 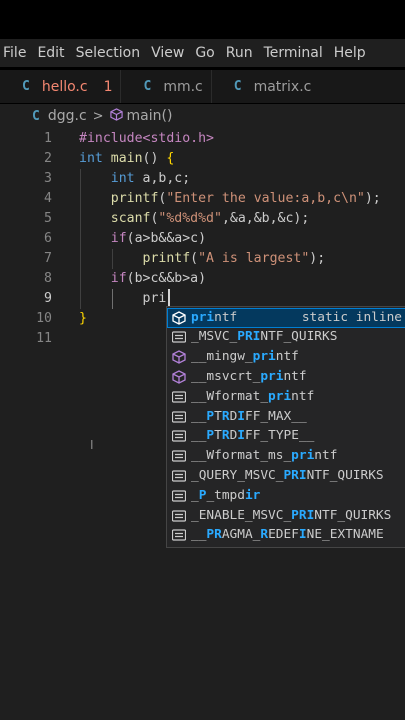 What do you see at coordinates (202, 159) in the screenshot?
I see `code-line: 2 int main() {` at bounding box center [202, 159].